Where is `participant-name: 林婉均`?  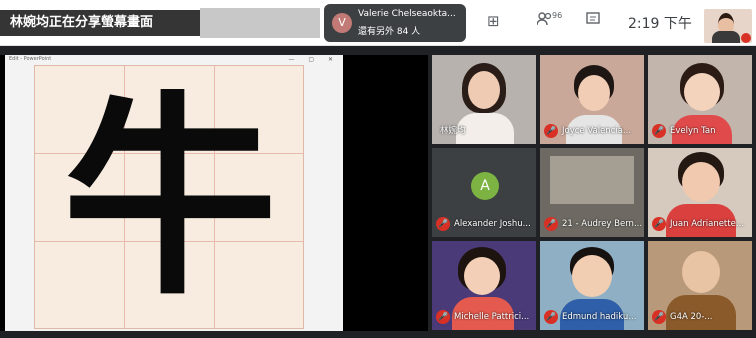 participant-name: 林婉均 is located at coordinates (453, 131).